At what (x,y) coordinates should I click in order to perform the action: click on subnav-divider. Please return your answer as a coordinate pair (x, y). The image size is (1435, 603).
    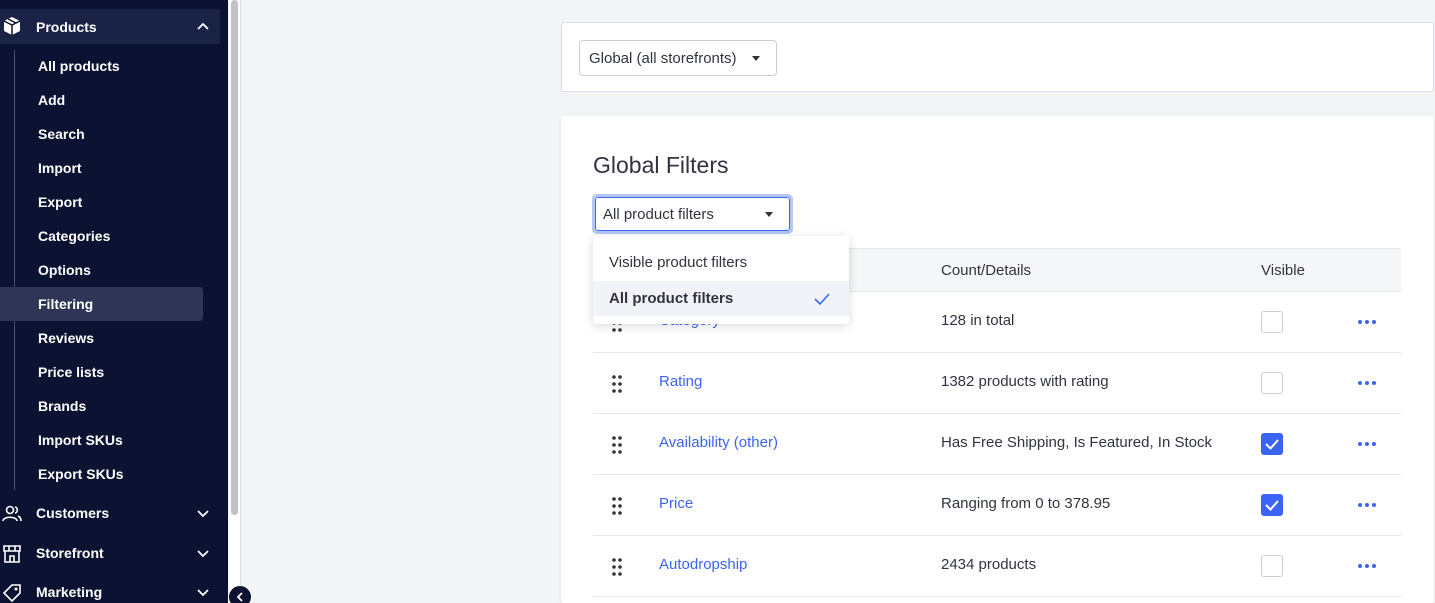
    Looking at the image, I should click on (14, 270).